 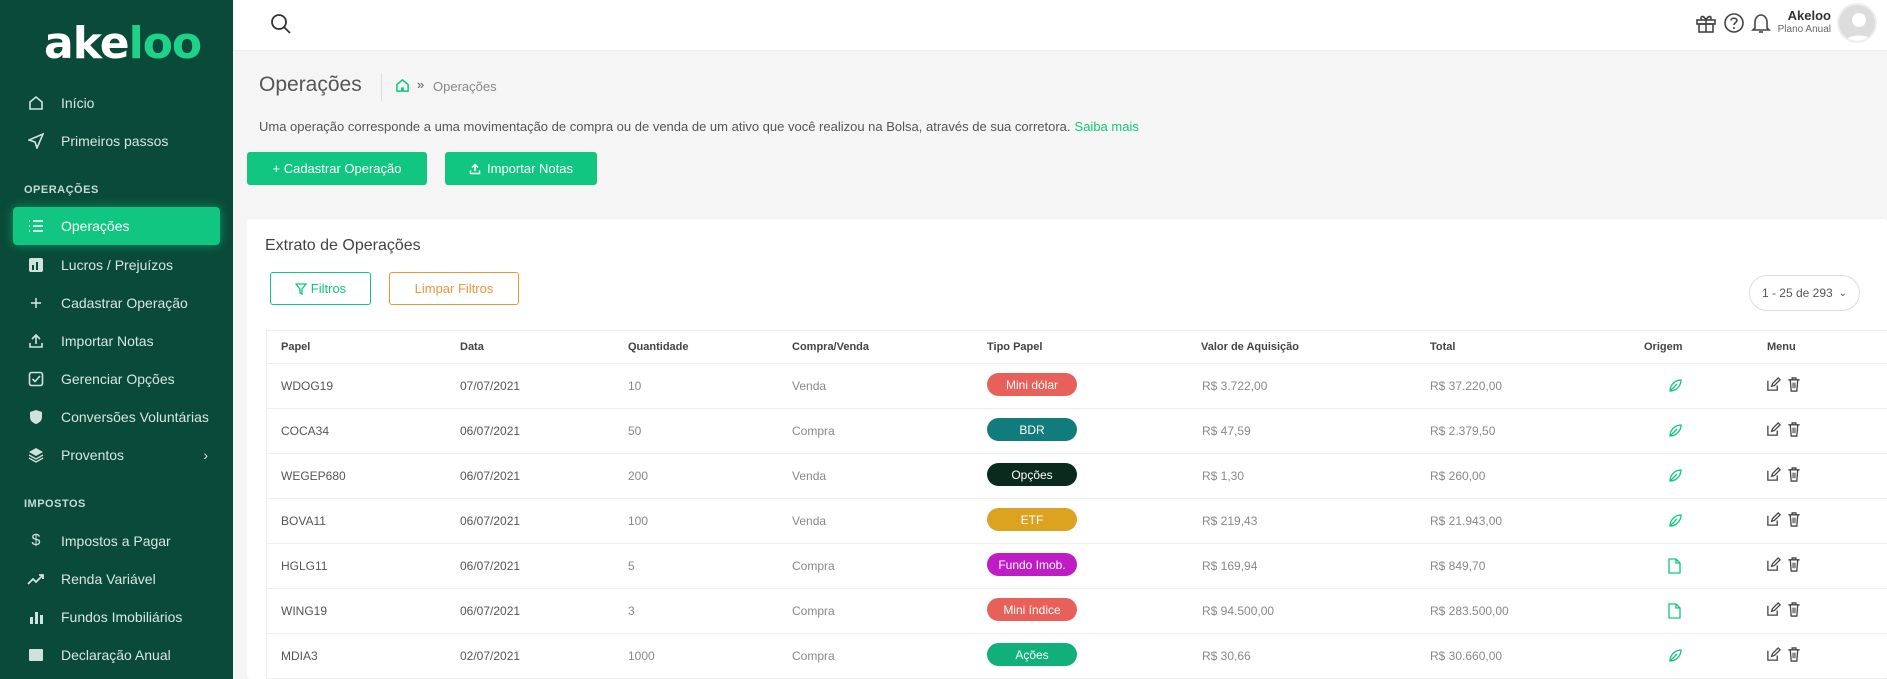 I want to click on cell-papel: MDIA3, so click(x=299, y=656).